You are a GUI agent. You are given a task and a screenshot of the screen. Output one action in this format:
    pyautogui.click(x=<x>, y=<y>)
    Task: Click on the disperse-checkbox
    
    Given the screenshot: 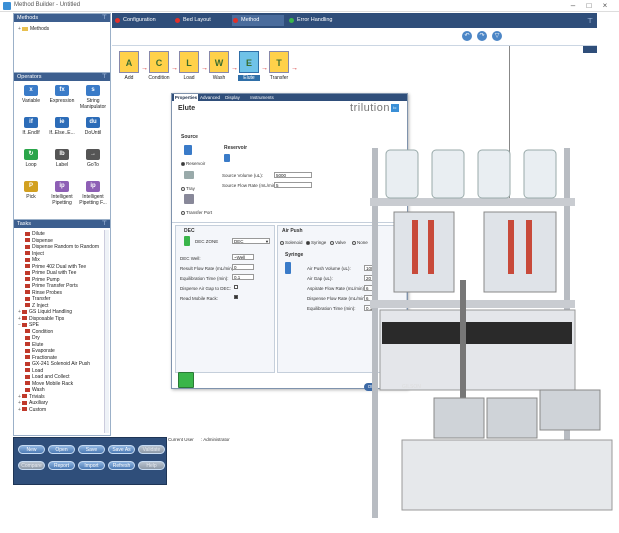 What is the action you would take?
    pyautogui.click(x=236, y=287)
    